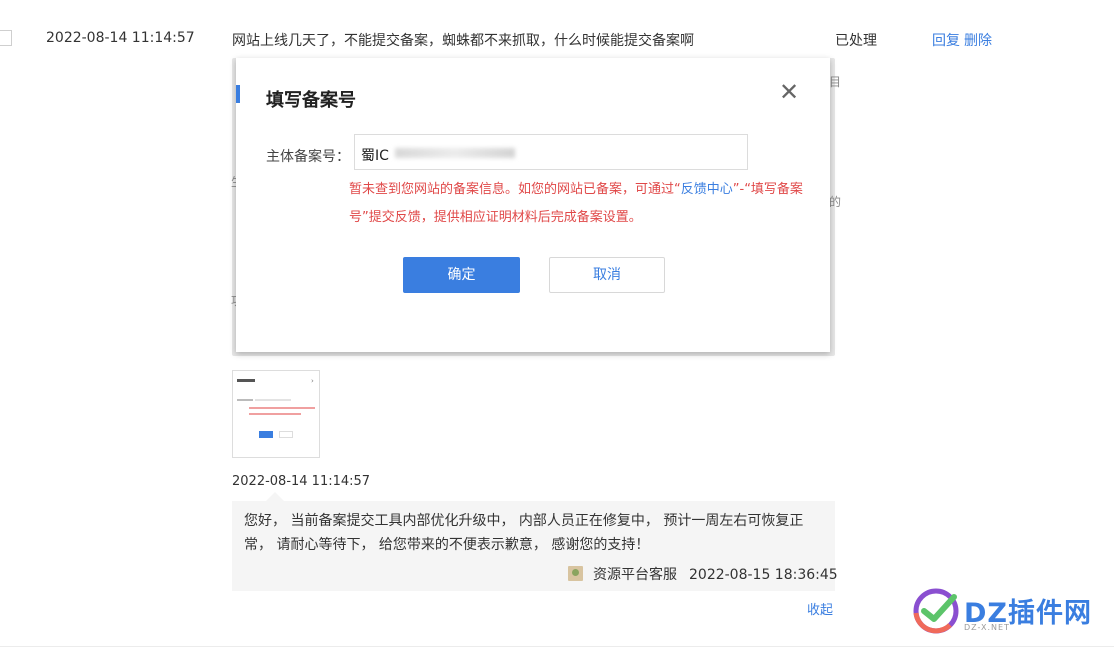 Image resolution: width=1114 pixels, height=652 pixels. Describe the element at coordinates (789, 92) in the screenshot. I see `close-icon: ✕` at that location.